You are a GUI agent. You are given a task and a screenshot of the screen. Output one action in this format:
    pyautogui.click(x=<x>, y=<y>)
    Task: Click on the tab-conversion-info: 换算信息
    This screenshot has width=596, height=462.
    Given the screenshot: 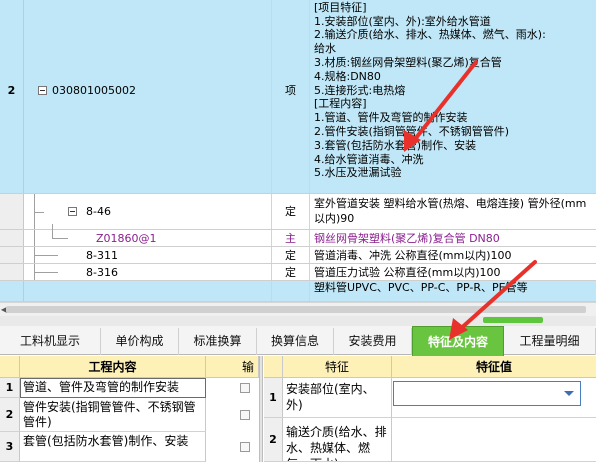 What is the action you would take?
    pyautogui.click(x=295, y=341)
    